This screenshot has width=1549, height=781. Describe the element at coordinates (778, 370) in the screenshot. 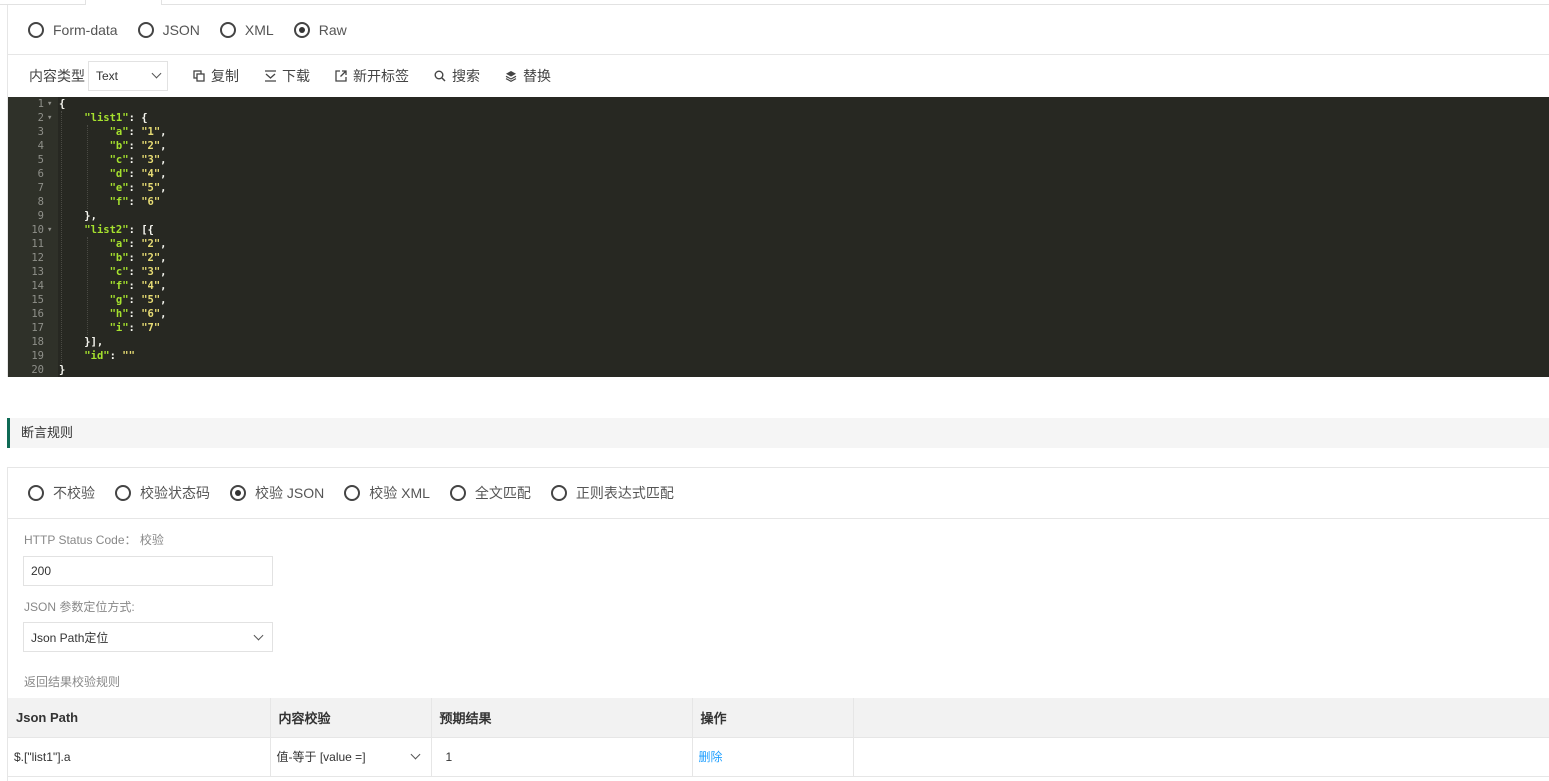

I see `code-line: 20}` at that location.